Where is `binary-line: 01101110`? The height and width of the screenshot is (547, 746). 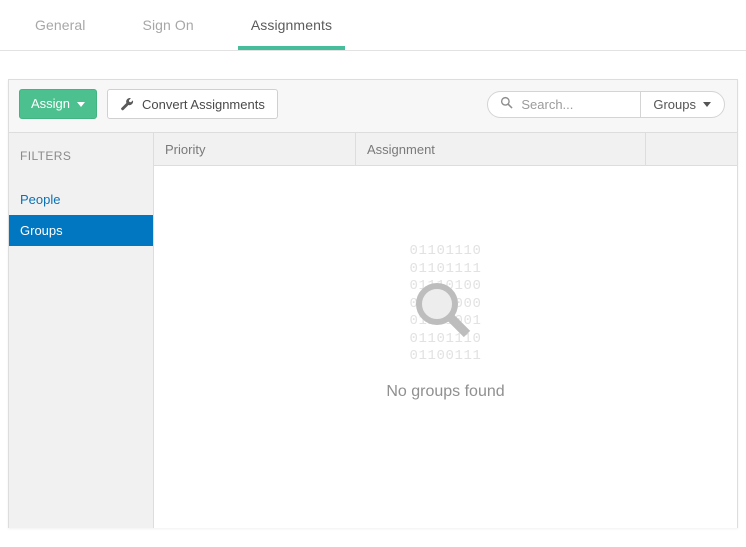 binary-line: 01101110 is located at coordinates (445, 251).